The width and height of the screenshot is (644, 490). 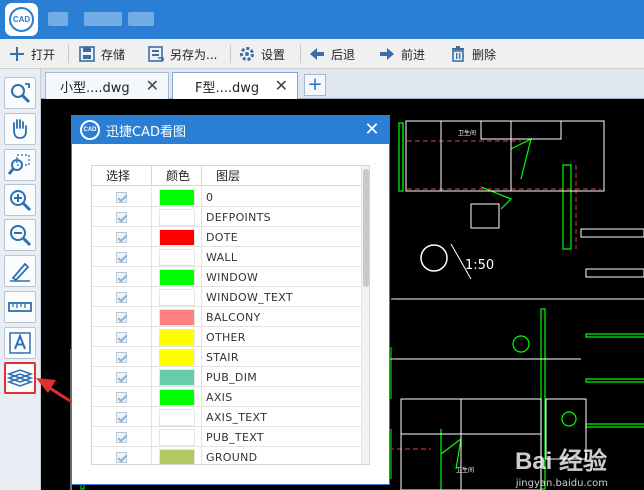 I want to click on layer-name: OTHER, so click(x=282, y=337).